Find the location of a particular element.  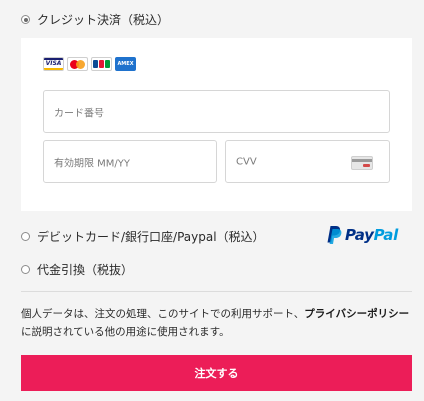

expiry-placeholder: 有効期限 MM/YY is located at coordinates (92, 163).